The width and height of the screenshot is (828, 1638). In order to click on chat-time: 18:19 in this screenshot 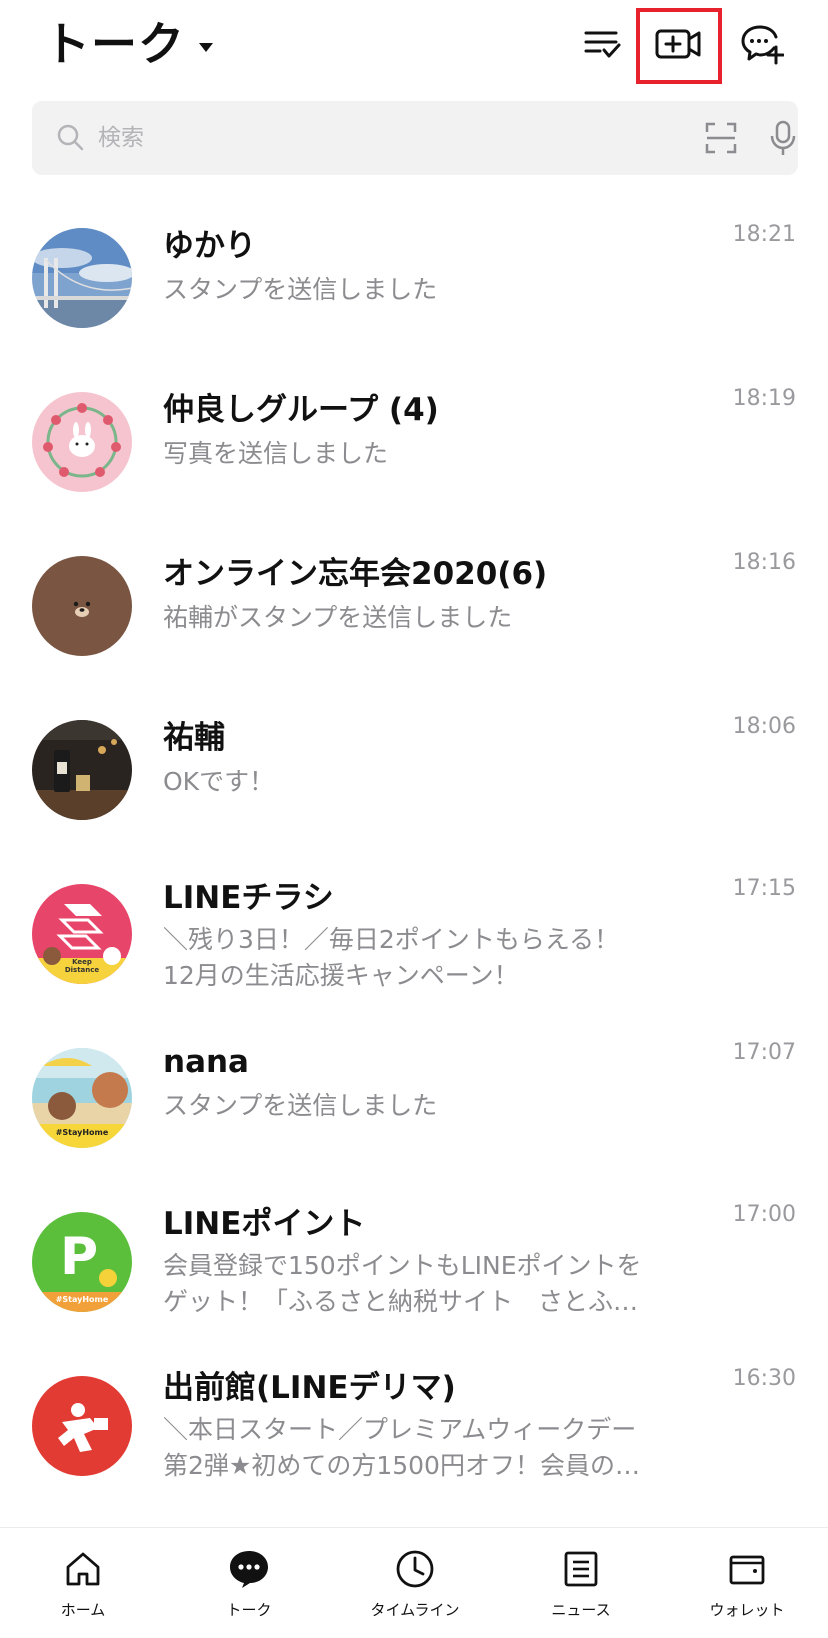, I will do `click(764, 398)`.